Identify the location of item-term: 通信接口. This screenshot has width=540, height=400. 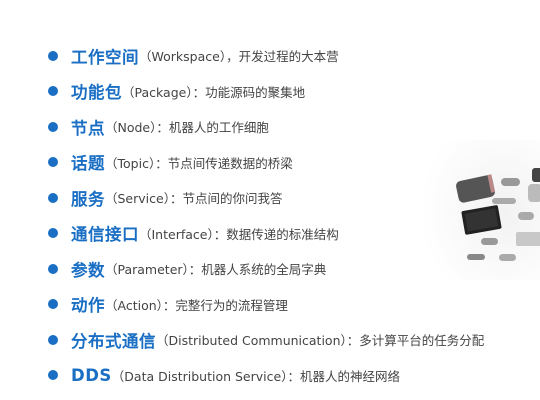
(105, 235).